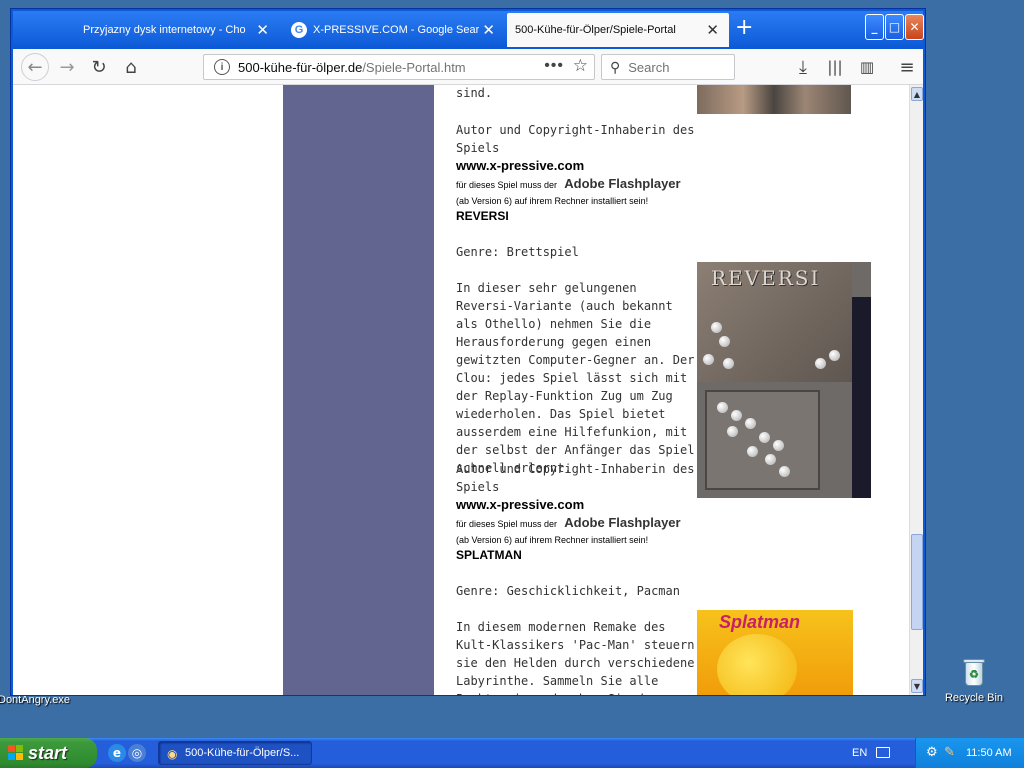 The width and height of the screenshot is (1024, 768). I want to click on tab-title: X-PRESSIVE.COM - Google Search, so click(396, 30).